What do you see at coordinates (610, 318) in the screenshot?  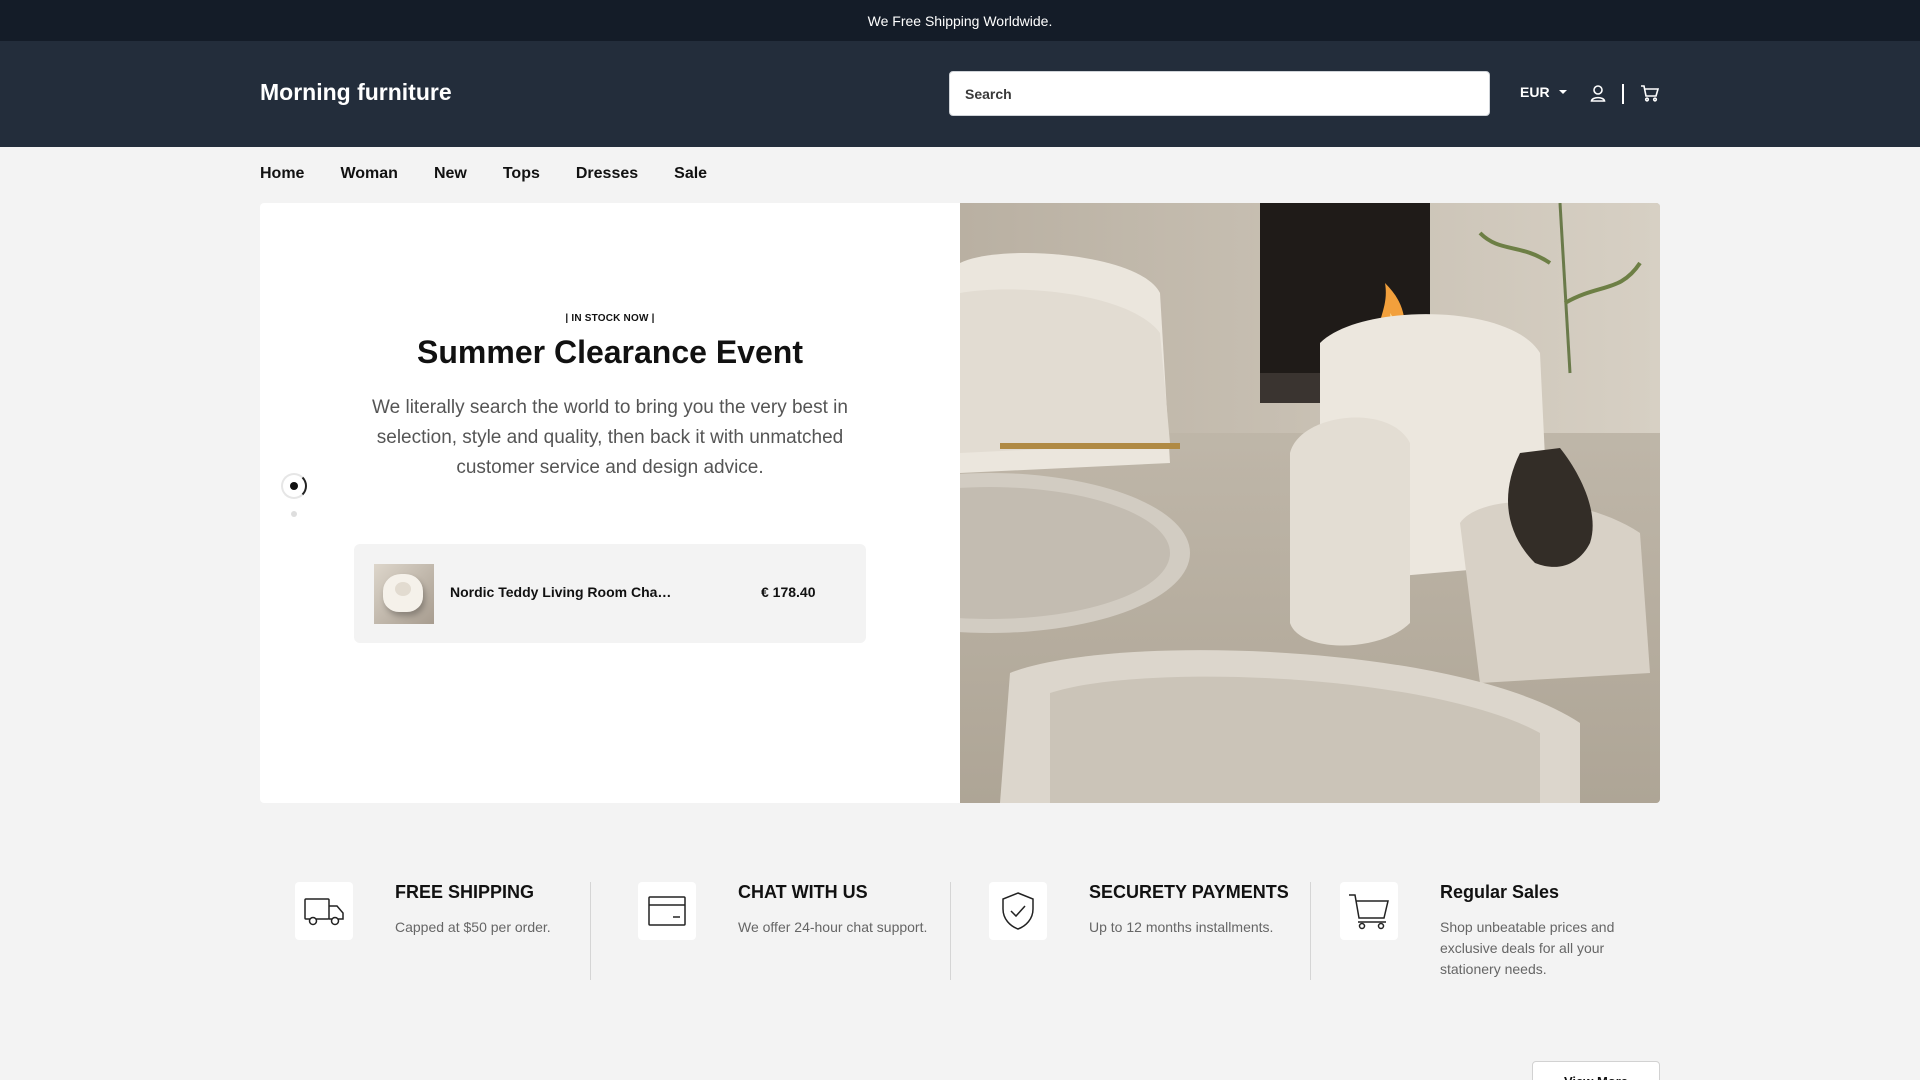 I see `hero-eyebrow: | IN STOCK NOW |` at bounding box center [610, 318].